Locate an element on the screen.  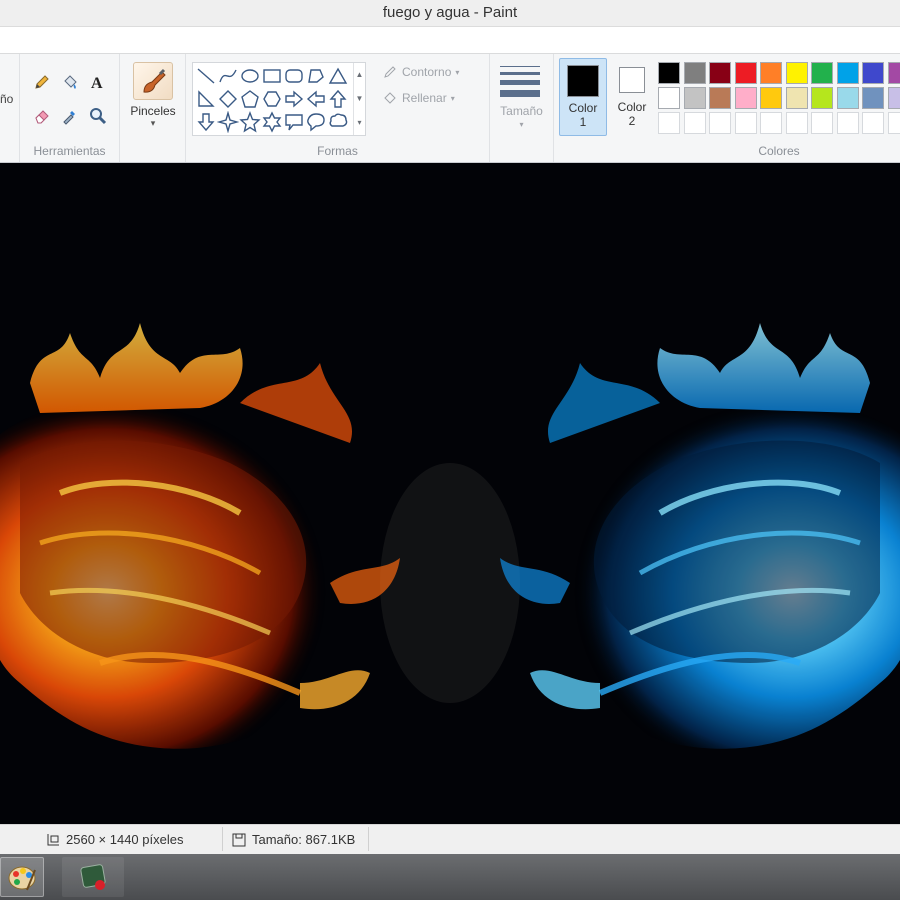
up-arrow-shape-icon is located at coordinates (338, 99).